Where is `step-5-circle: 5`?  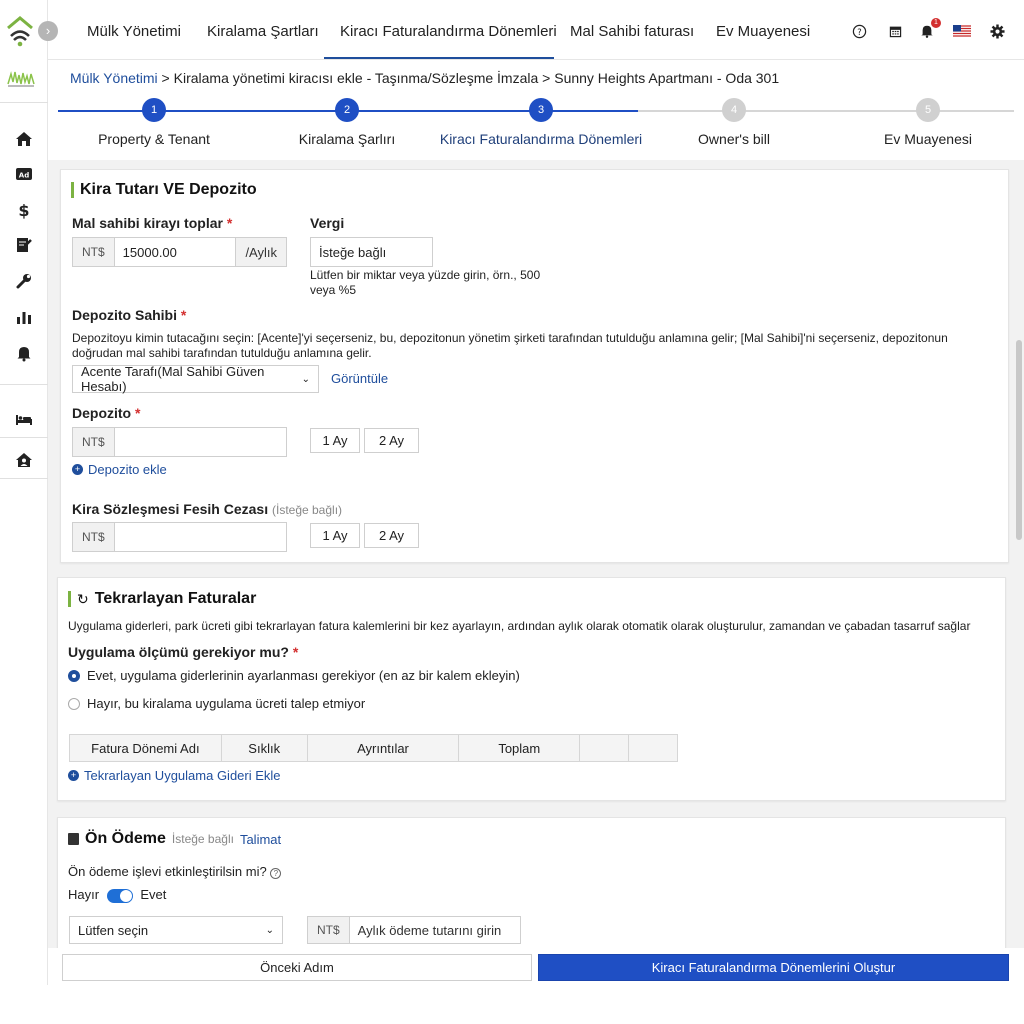 step-5-circle: 5 is located at coordinates (928, 110).